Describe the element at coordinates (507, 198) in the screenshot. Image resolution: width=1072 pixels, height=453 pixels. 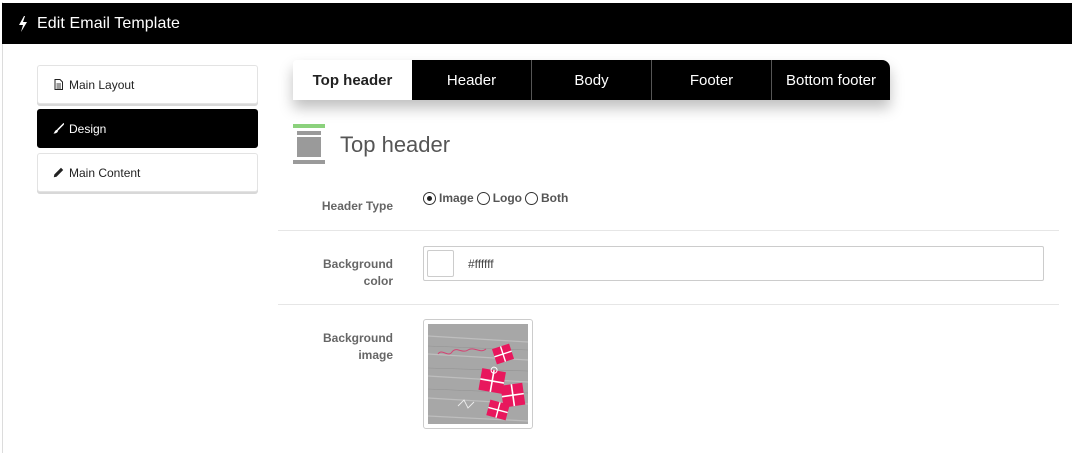
I see `radio-label-logo: Logo` at that location.